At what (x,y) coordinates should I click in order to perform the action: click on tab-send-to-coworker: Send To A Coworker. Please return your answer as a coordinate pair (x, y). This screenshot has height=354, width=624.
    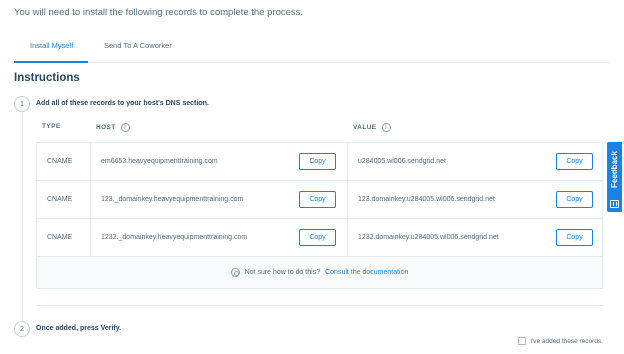
    Looking at the image, I should click on (138, 45).